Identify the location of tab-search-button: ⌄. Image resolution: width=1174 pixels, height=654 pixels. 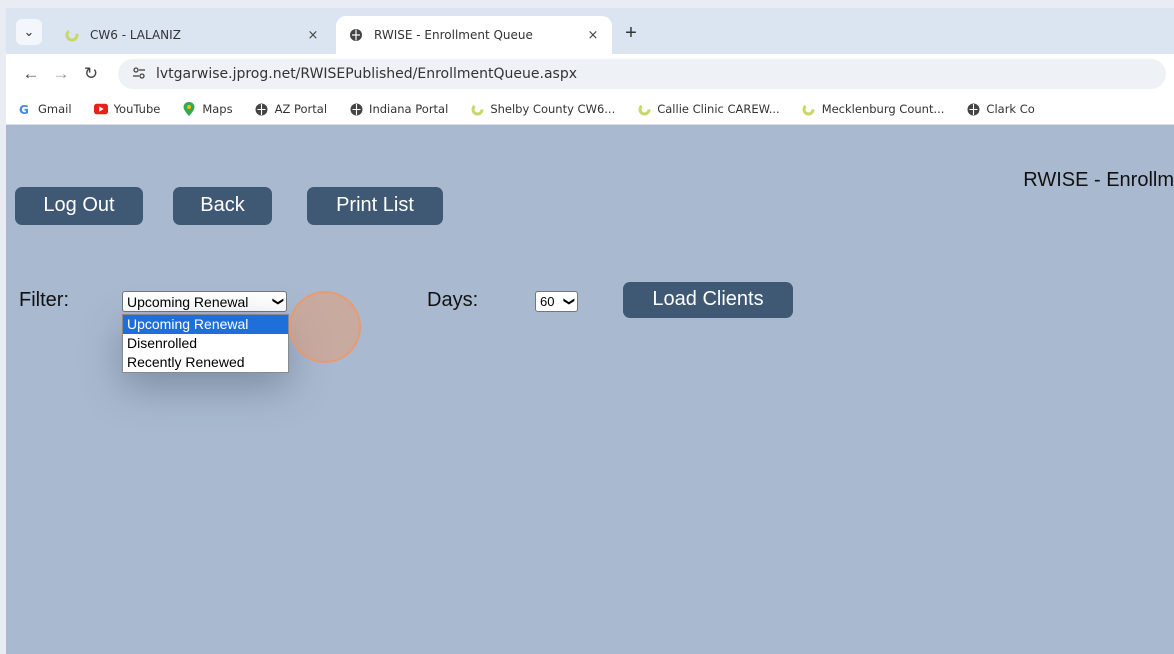
(29, 32).